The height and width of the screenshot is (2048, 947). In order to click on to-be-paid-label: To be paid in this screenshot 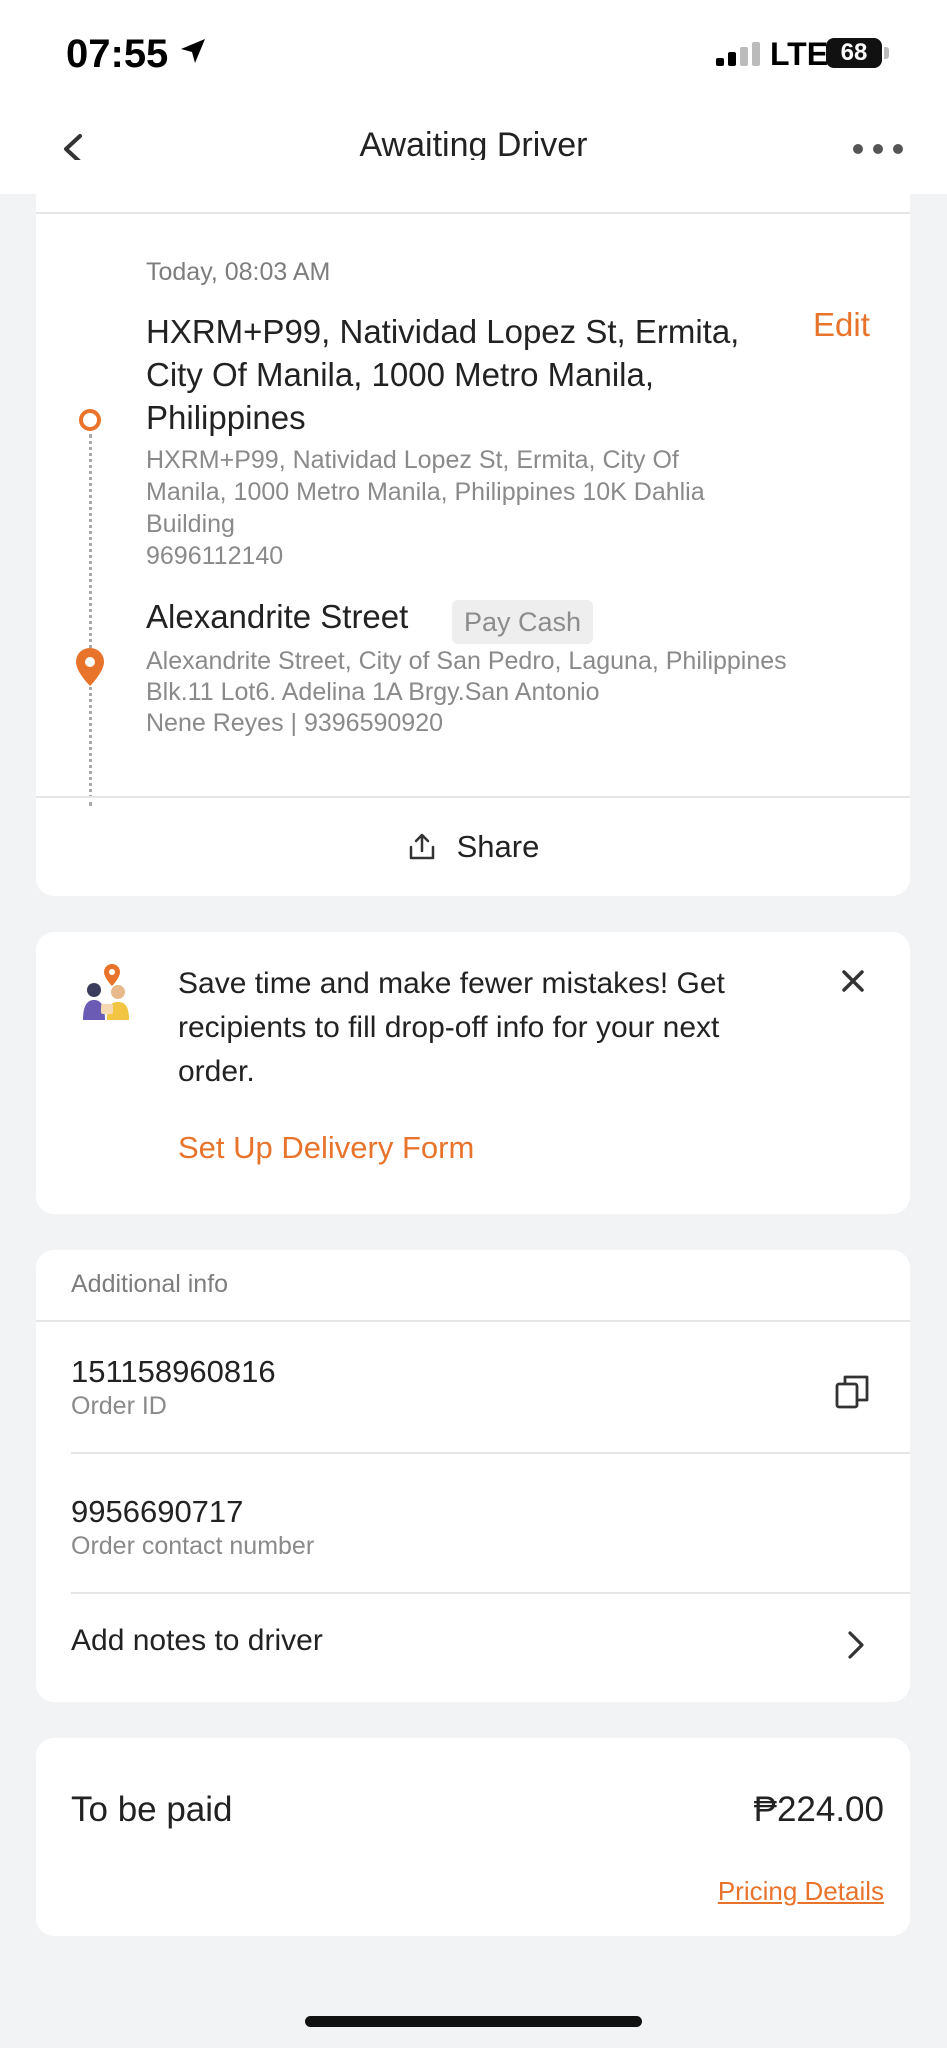, I will do `click(152, 1809)`.